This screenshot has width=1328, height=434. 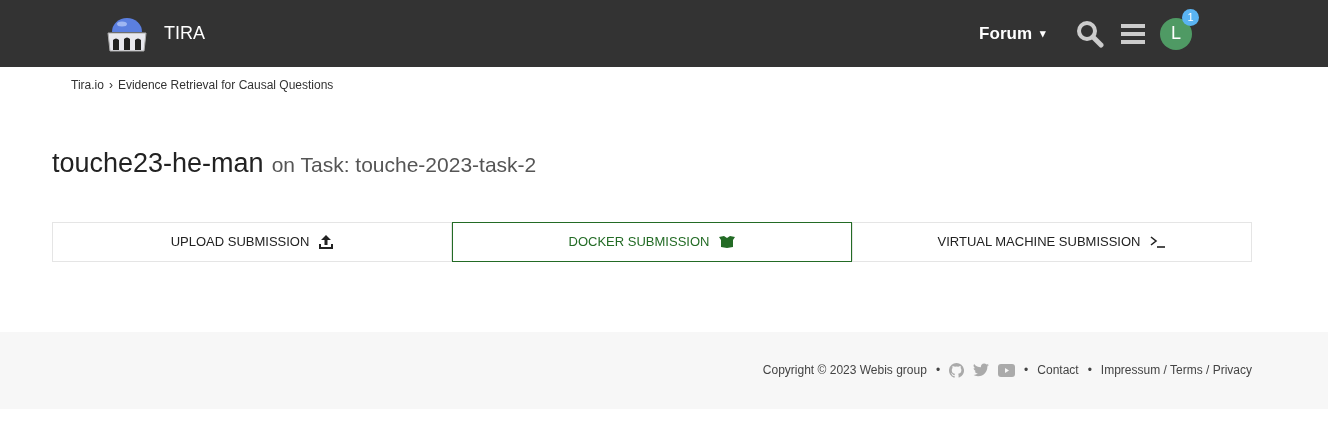 I want to click on page-subtitle: on Task: touche-2023-task-2, so click(x=404, y=165).